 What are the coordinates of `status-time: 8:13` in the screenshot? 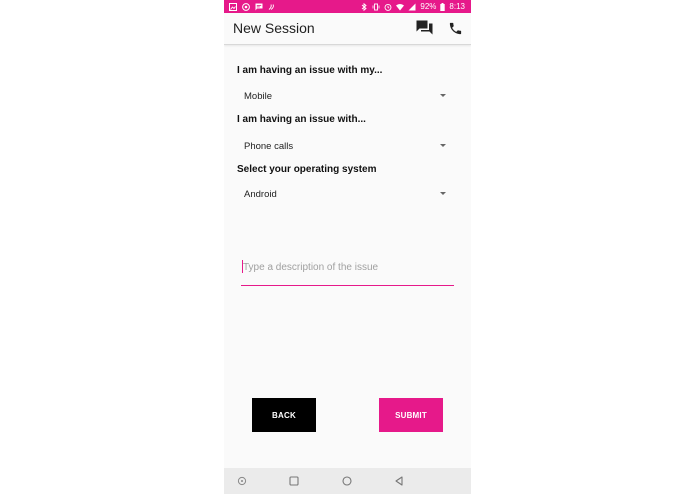 It's located at (457, 6).